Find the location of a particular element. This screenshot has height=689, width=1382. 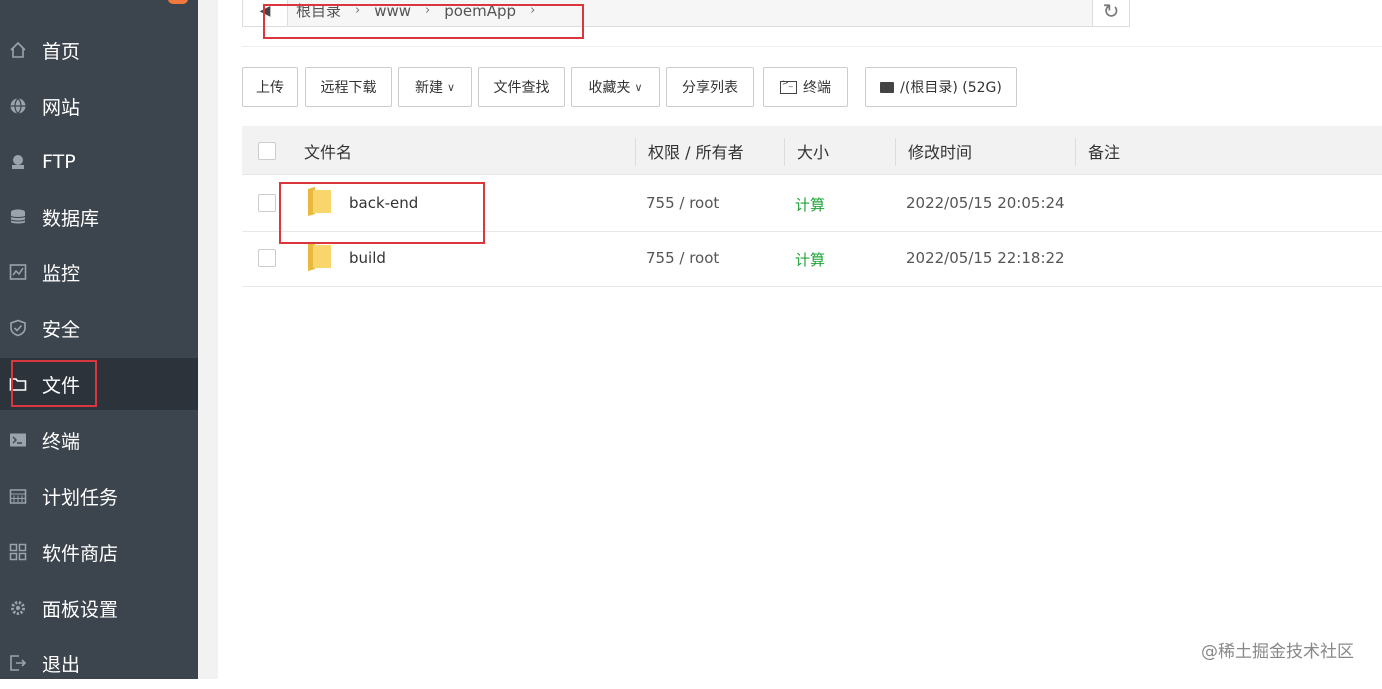

header-filename: 文件名 is located at coordinates (328, 150).